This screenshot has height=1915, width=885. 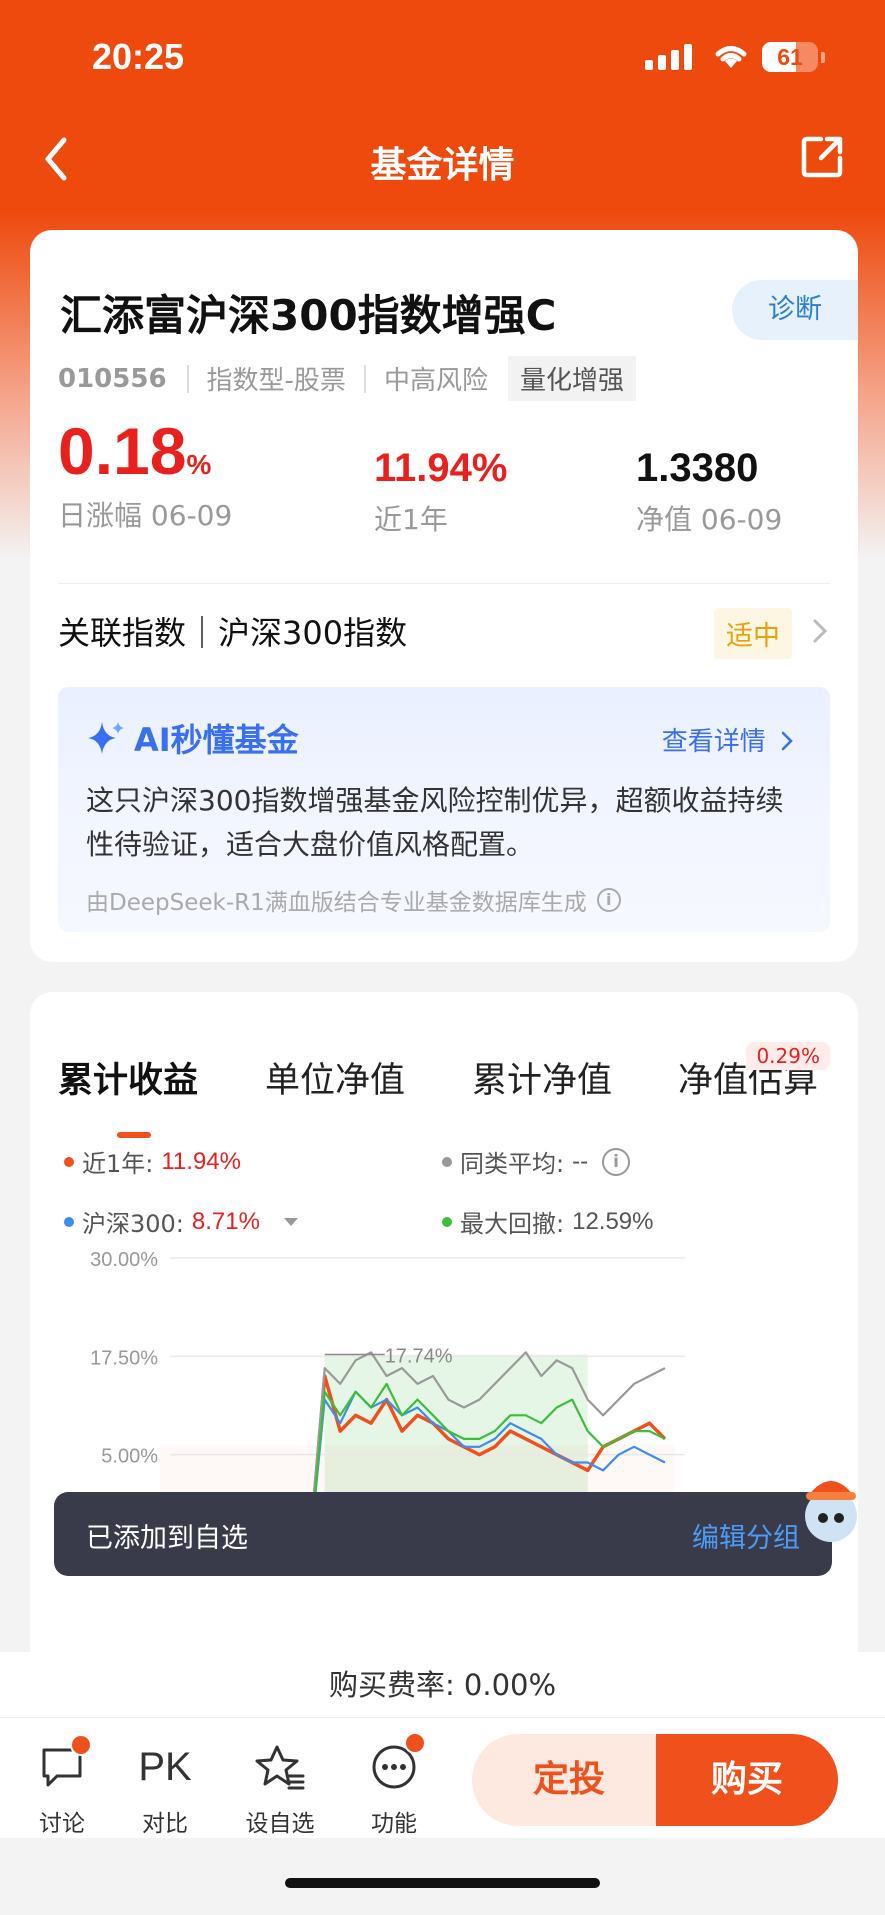 I want to click on divider, so click(x=444, y=583).